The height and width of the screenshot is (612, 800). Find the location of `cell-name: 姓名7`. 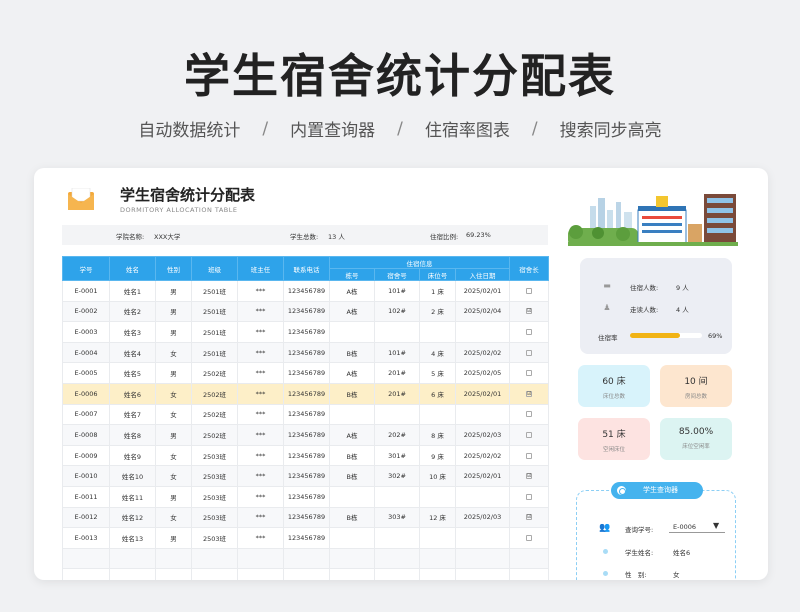

cell-name: 姓名7 is located at coordinates (132, 414).